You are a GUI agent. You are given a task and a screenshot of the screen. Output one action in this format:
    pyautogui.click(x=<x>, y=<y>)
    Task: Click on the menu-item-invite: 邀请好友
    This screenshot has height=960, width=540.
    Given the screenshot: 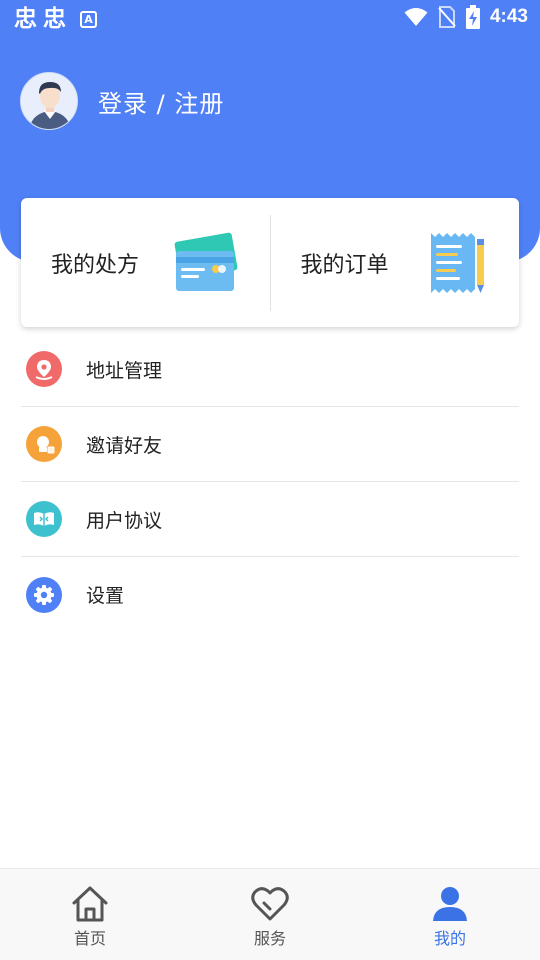 What is the action you would take?
    pyautogui.click(x=270, y=444)
    